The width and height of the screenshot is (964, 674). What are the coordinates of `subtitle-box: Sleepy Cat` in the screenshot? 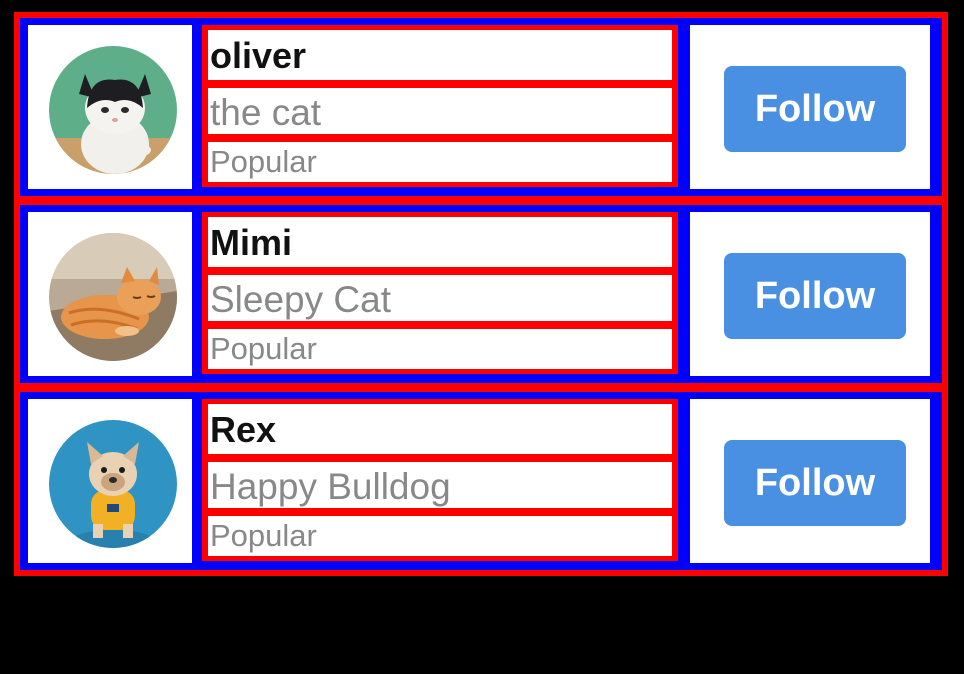 It's located at (440, 298).